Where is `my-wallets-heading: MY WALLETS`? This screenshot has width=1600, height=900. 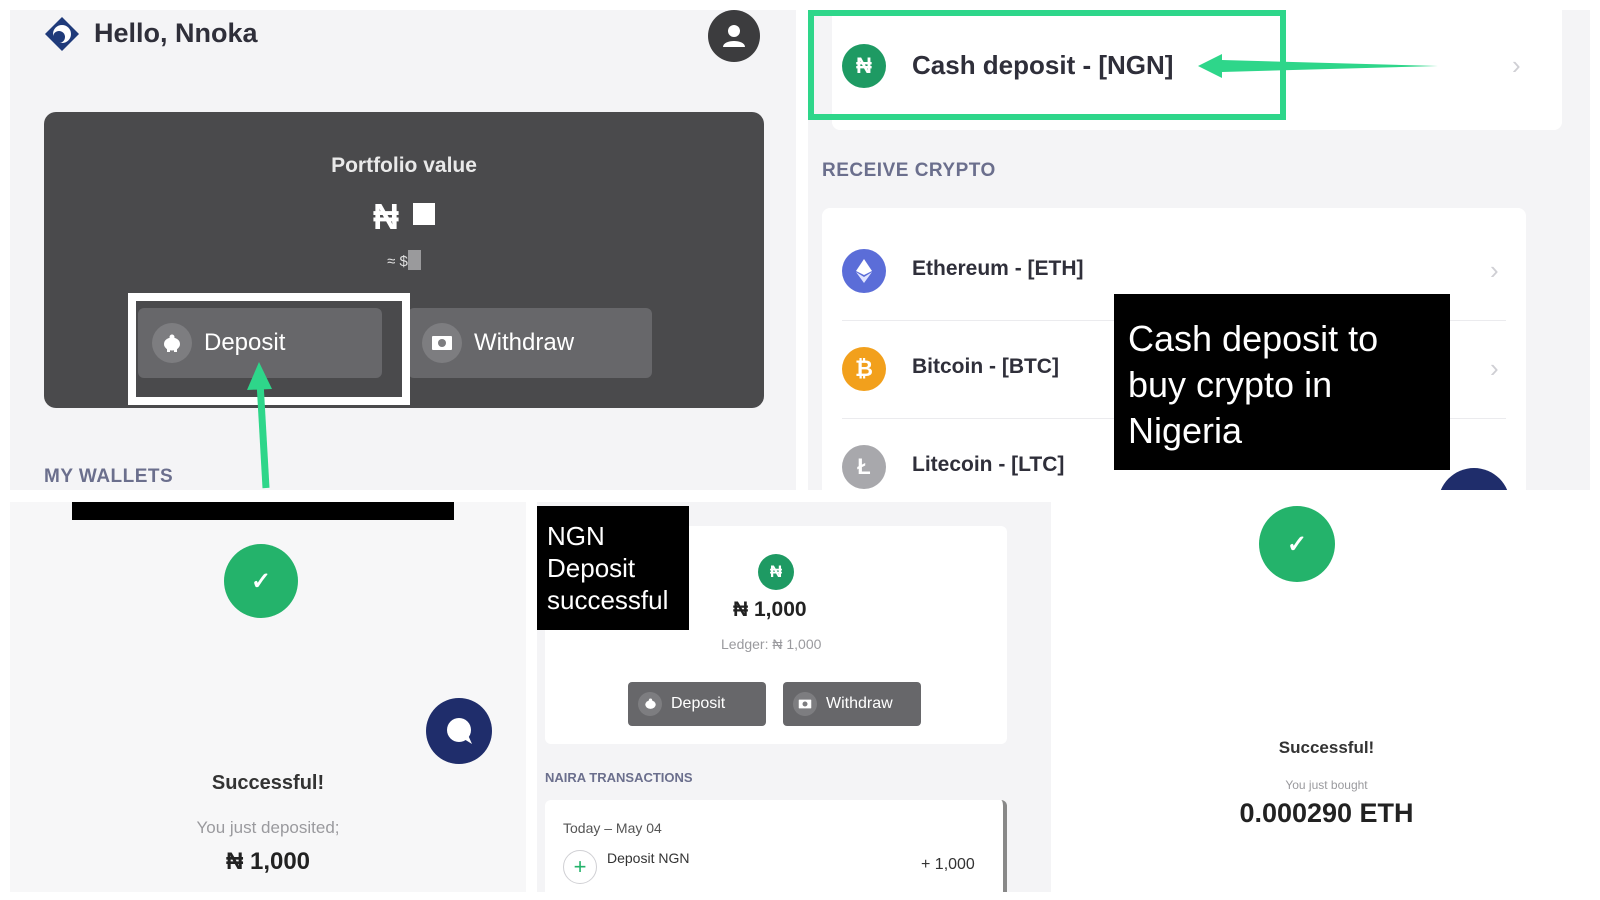 my-wallets-heading: MY WALLETS is located at coordinates (109, 476).